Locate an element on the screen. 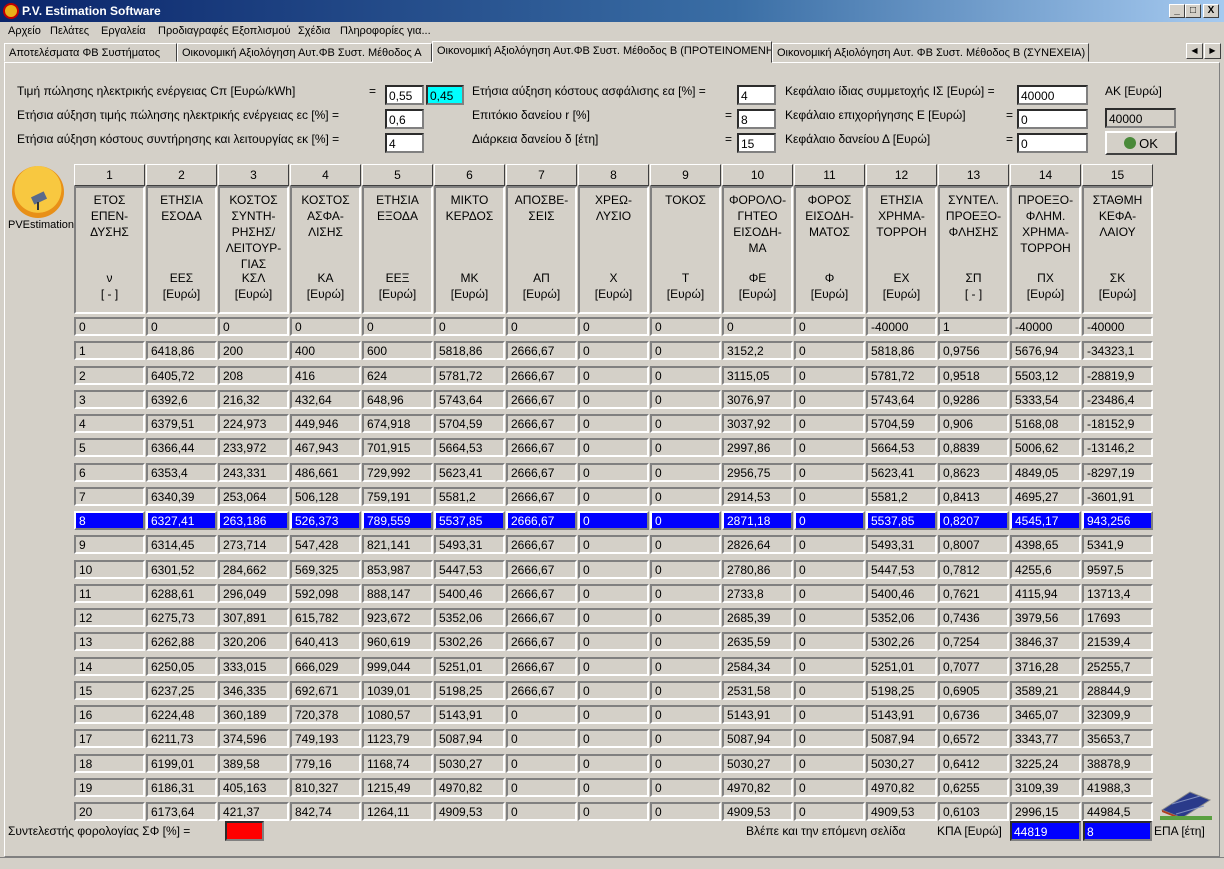 The height and width of the screenshot is (869, 1224). table-cell: 2685,39 is located at coordinates (757, 617).